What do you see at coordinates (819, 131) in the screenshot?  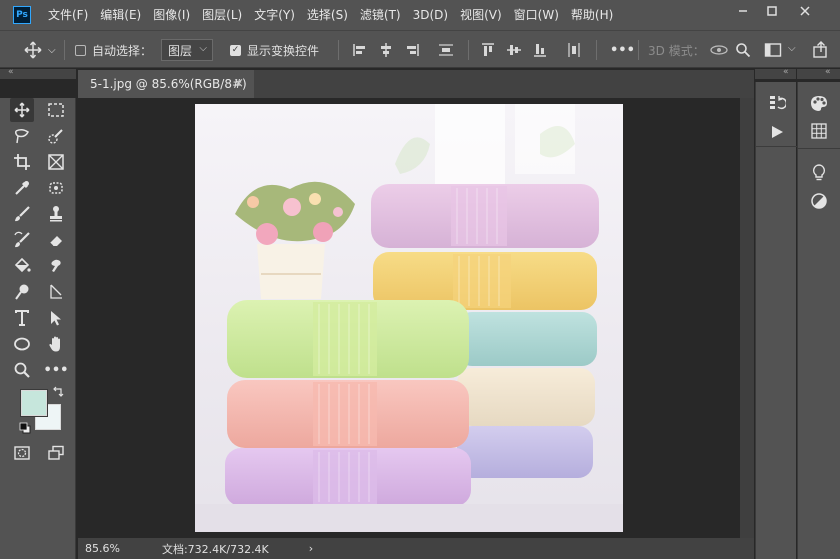 I see `swatches-panel-button` at bounding box center [819, 131].